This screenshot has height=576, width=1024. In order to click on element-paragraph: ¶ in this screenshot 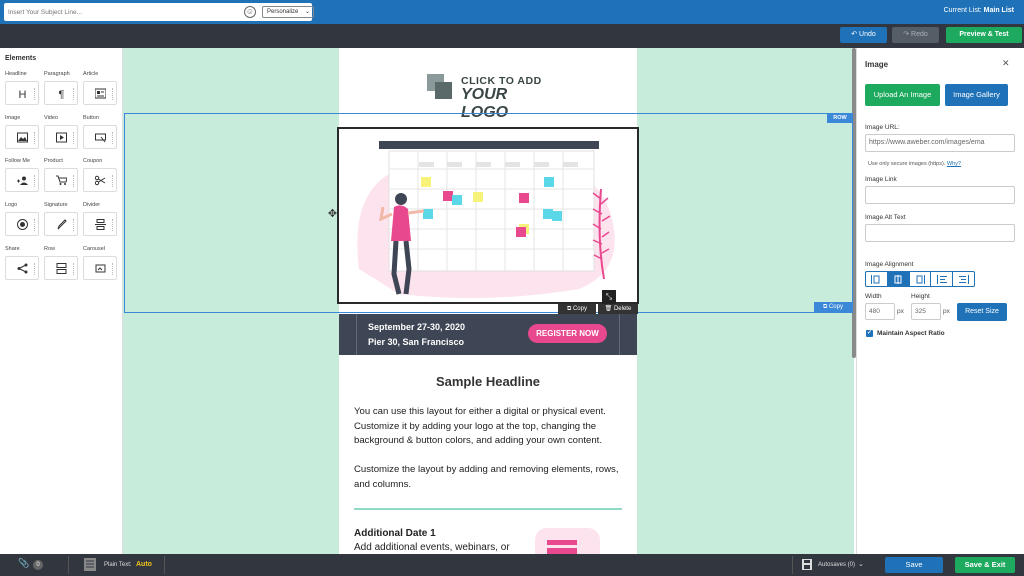, I will do `click(61, 93)`.